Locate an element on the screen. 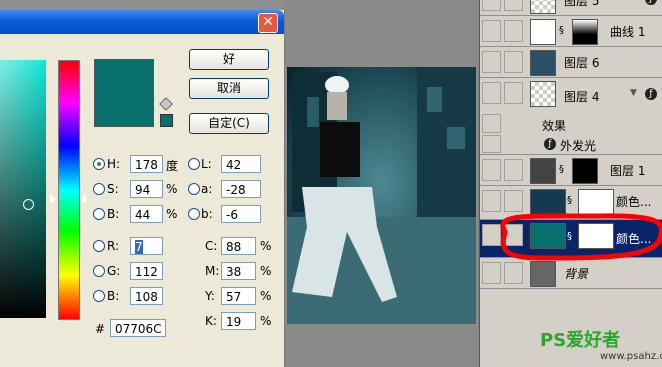  highlight-ellipse is located at coordinates (581, 237).